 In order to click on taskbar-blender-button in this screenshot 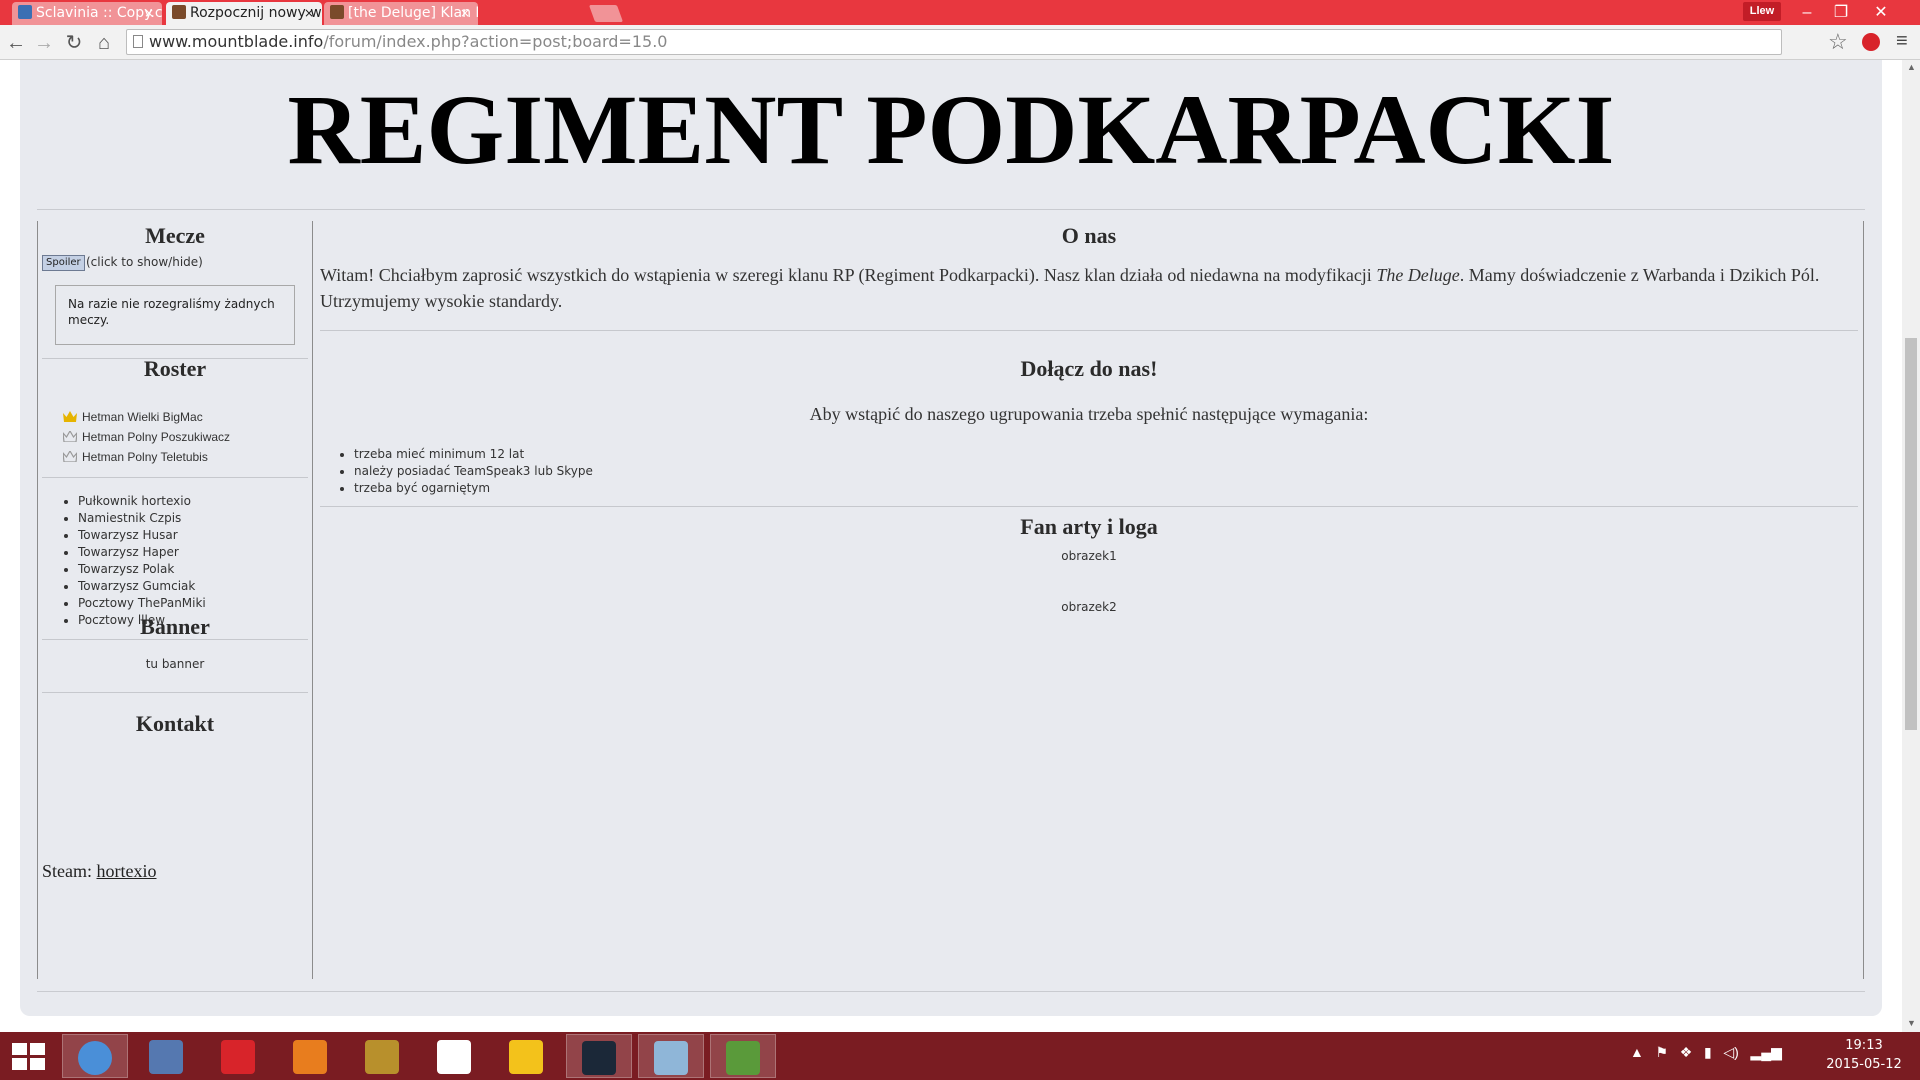, I will do `click(311, 1056)`.